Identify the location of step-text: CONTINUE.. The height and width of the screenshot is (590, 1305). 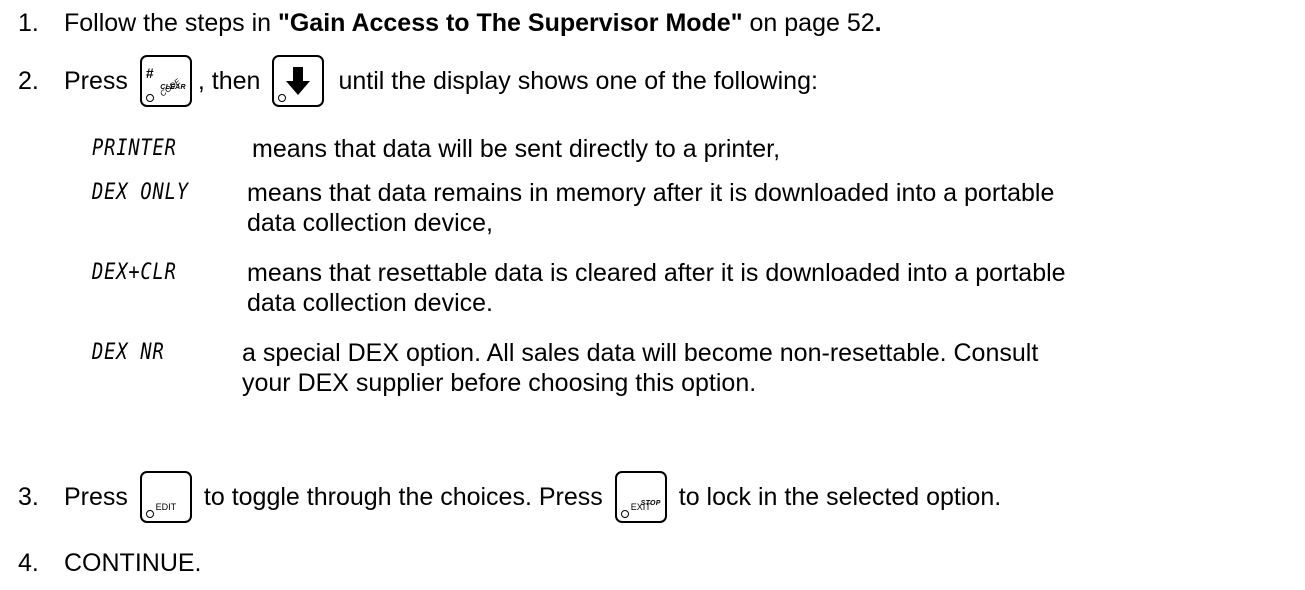
(133, 563).